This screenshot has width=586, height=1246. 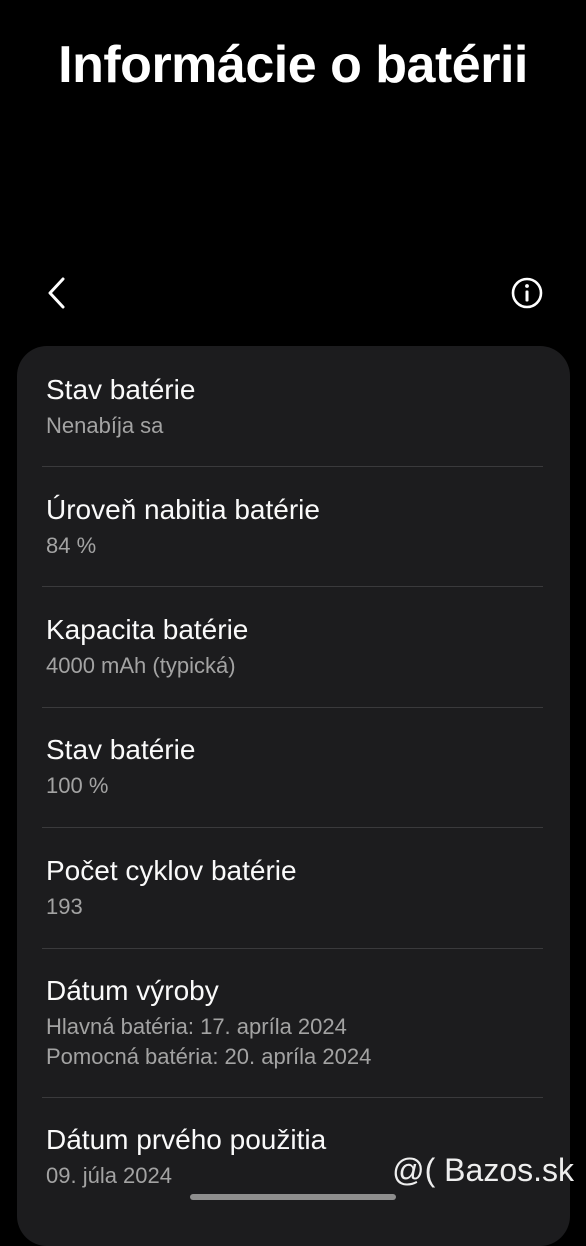 I want to click on item-value: 4000 mAh (typická), so click(x=141, y=665).